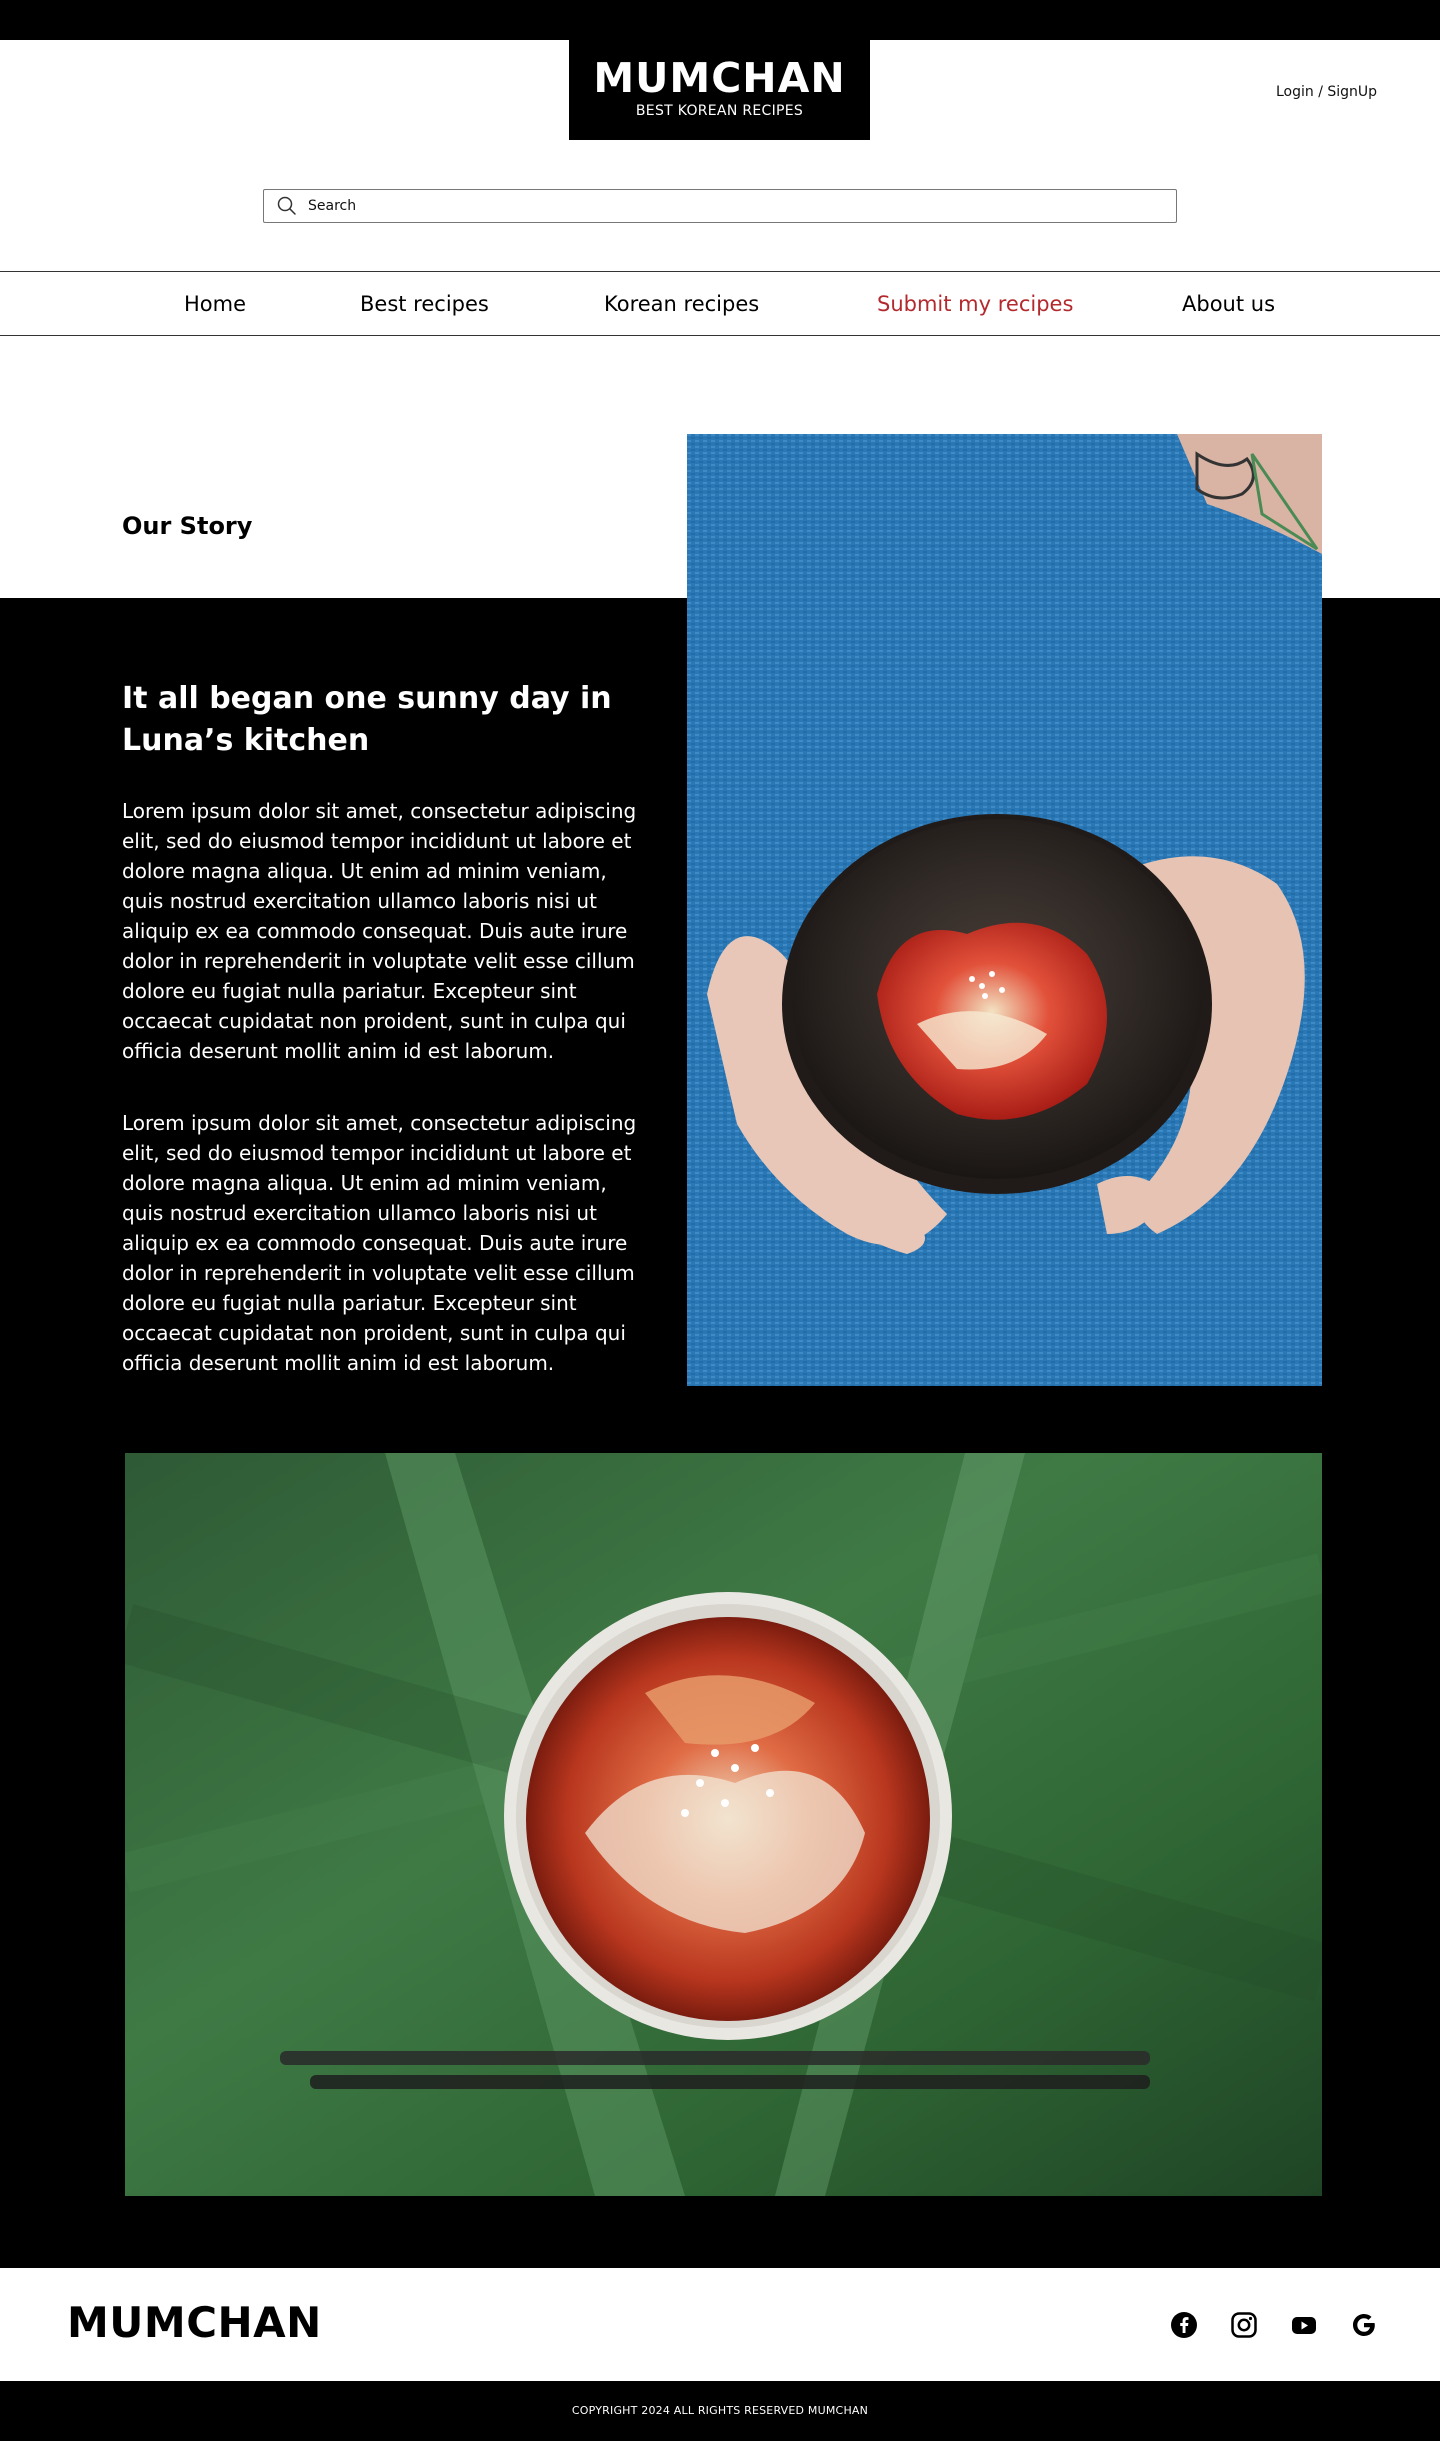  I want to click on site-footer: MUMCHAN, so click(720, 2324).